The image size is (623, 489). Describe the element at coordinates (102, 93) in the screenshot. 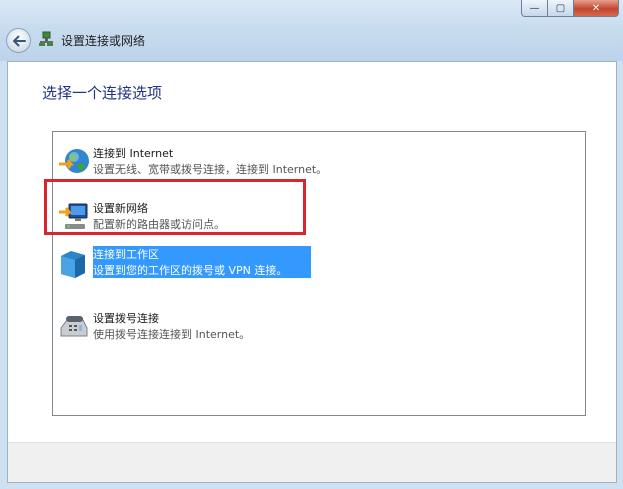

I see `page-heading: 选择一个连接选项` at that location.